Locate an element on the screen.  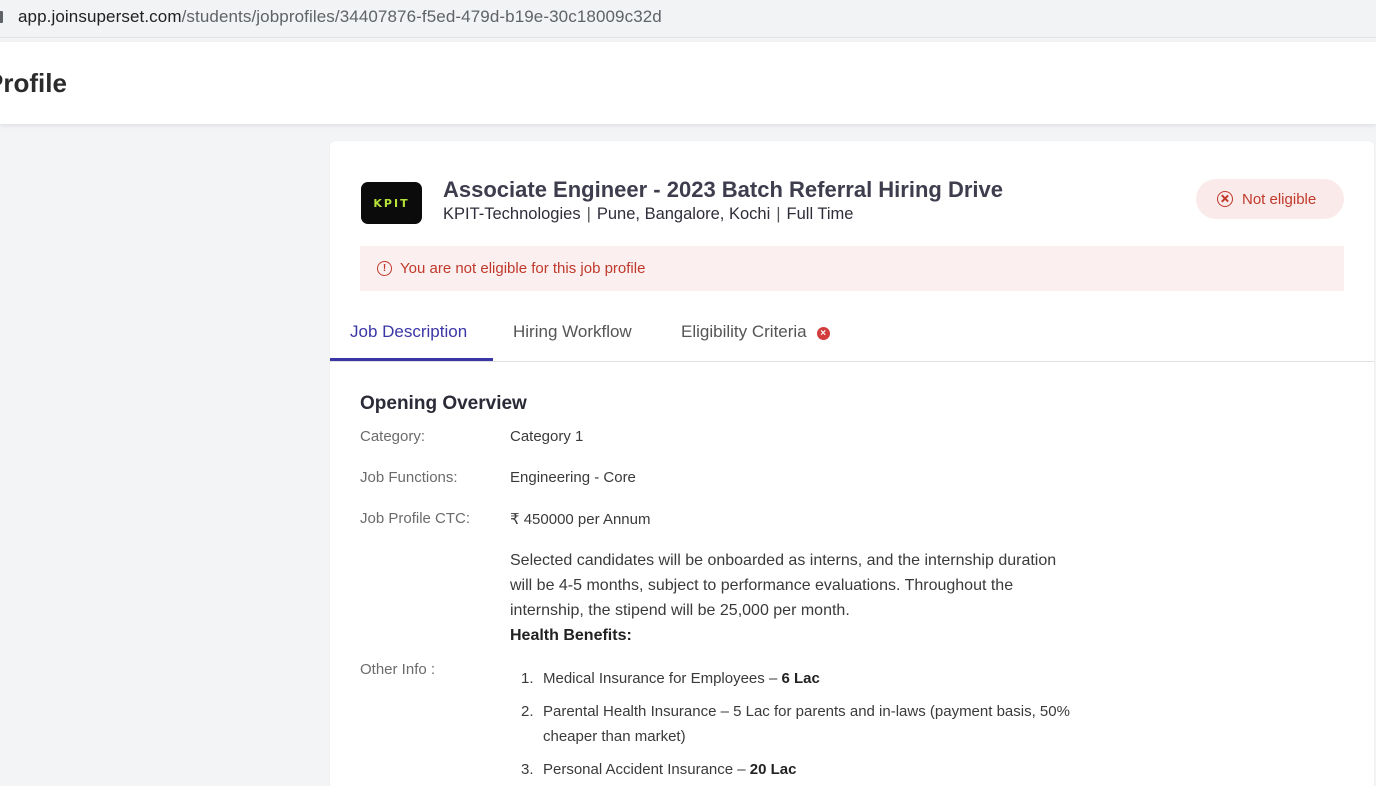
job-locations: Pune, Bangalore, Kochi is located at coordinates (683, 214).